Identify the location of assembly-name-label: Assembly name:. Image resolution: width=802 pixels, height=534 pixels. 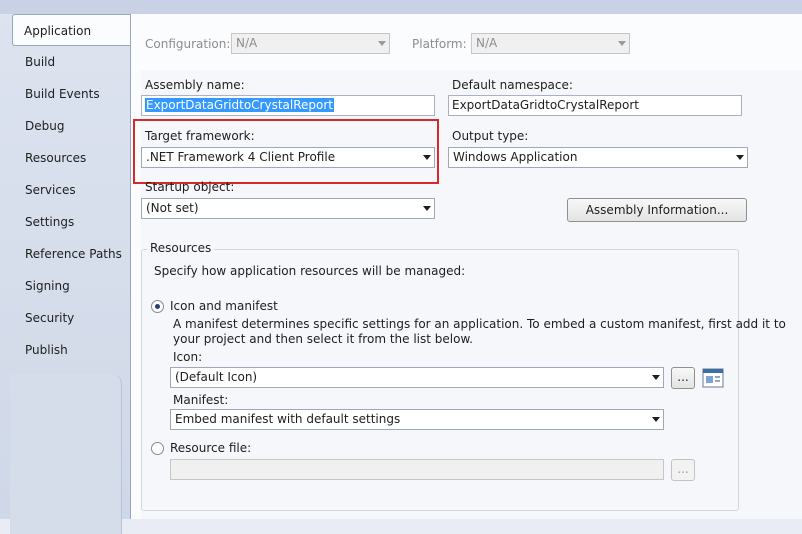
(195, 85).